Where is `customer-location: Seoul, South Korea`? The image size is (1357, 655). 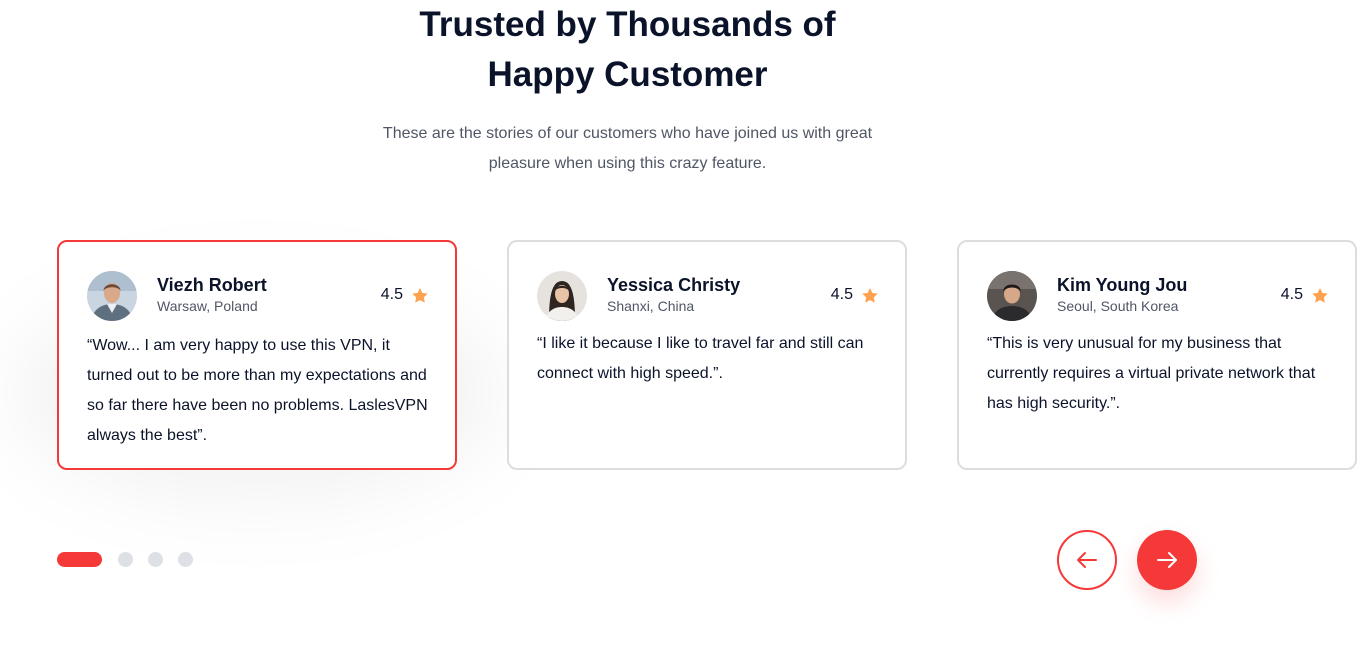 customer-location: Seoul, South Korea is located at coordinates (1118, 306).